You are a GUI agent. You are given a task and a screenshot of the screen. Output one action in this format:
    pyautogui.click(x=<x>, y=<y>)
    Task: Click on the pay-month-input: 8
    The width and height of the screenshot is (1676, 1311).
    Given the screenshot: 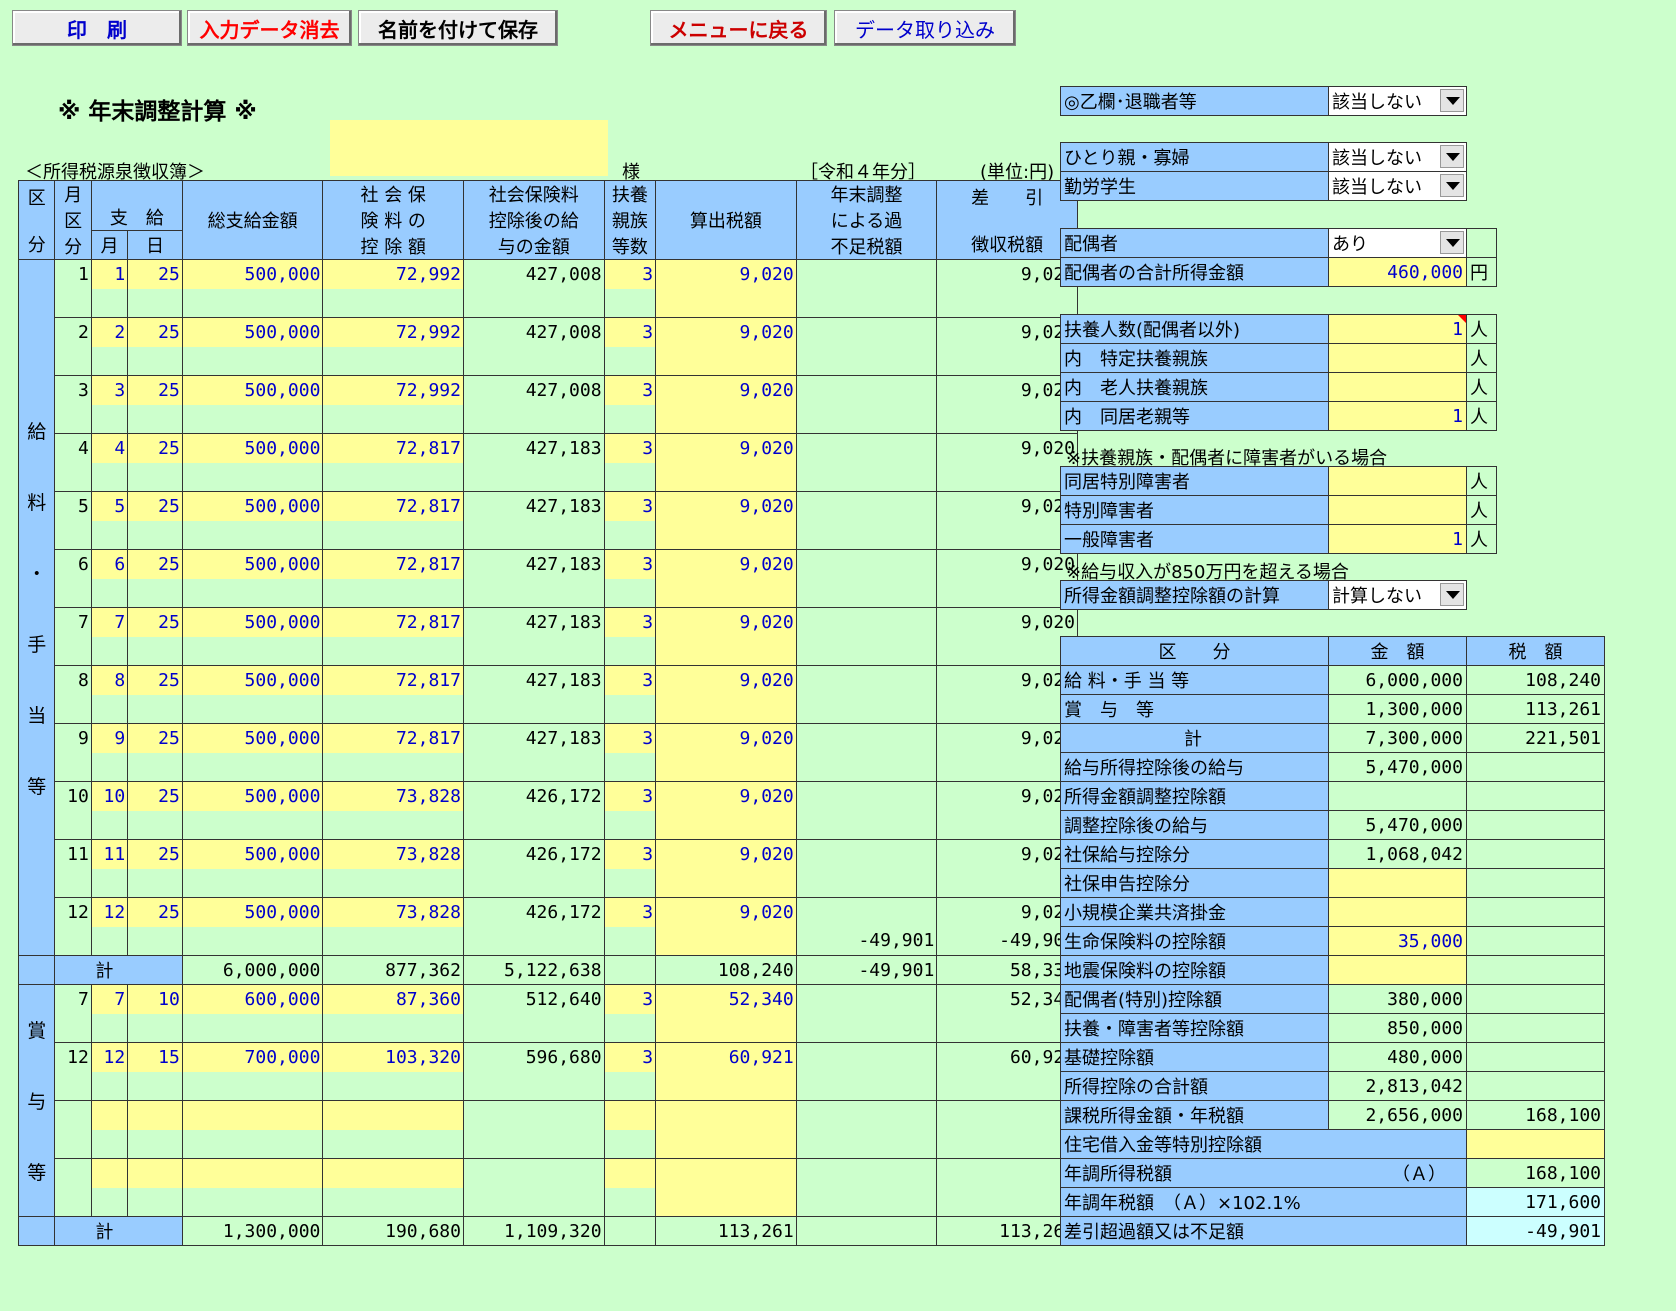 What is the action you would take?
    pyautogui.click(x=109, y=680)
    